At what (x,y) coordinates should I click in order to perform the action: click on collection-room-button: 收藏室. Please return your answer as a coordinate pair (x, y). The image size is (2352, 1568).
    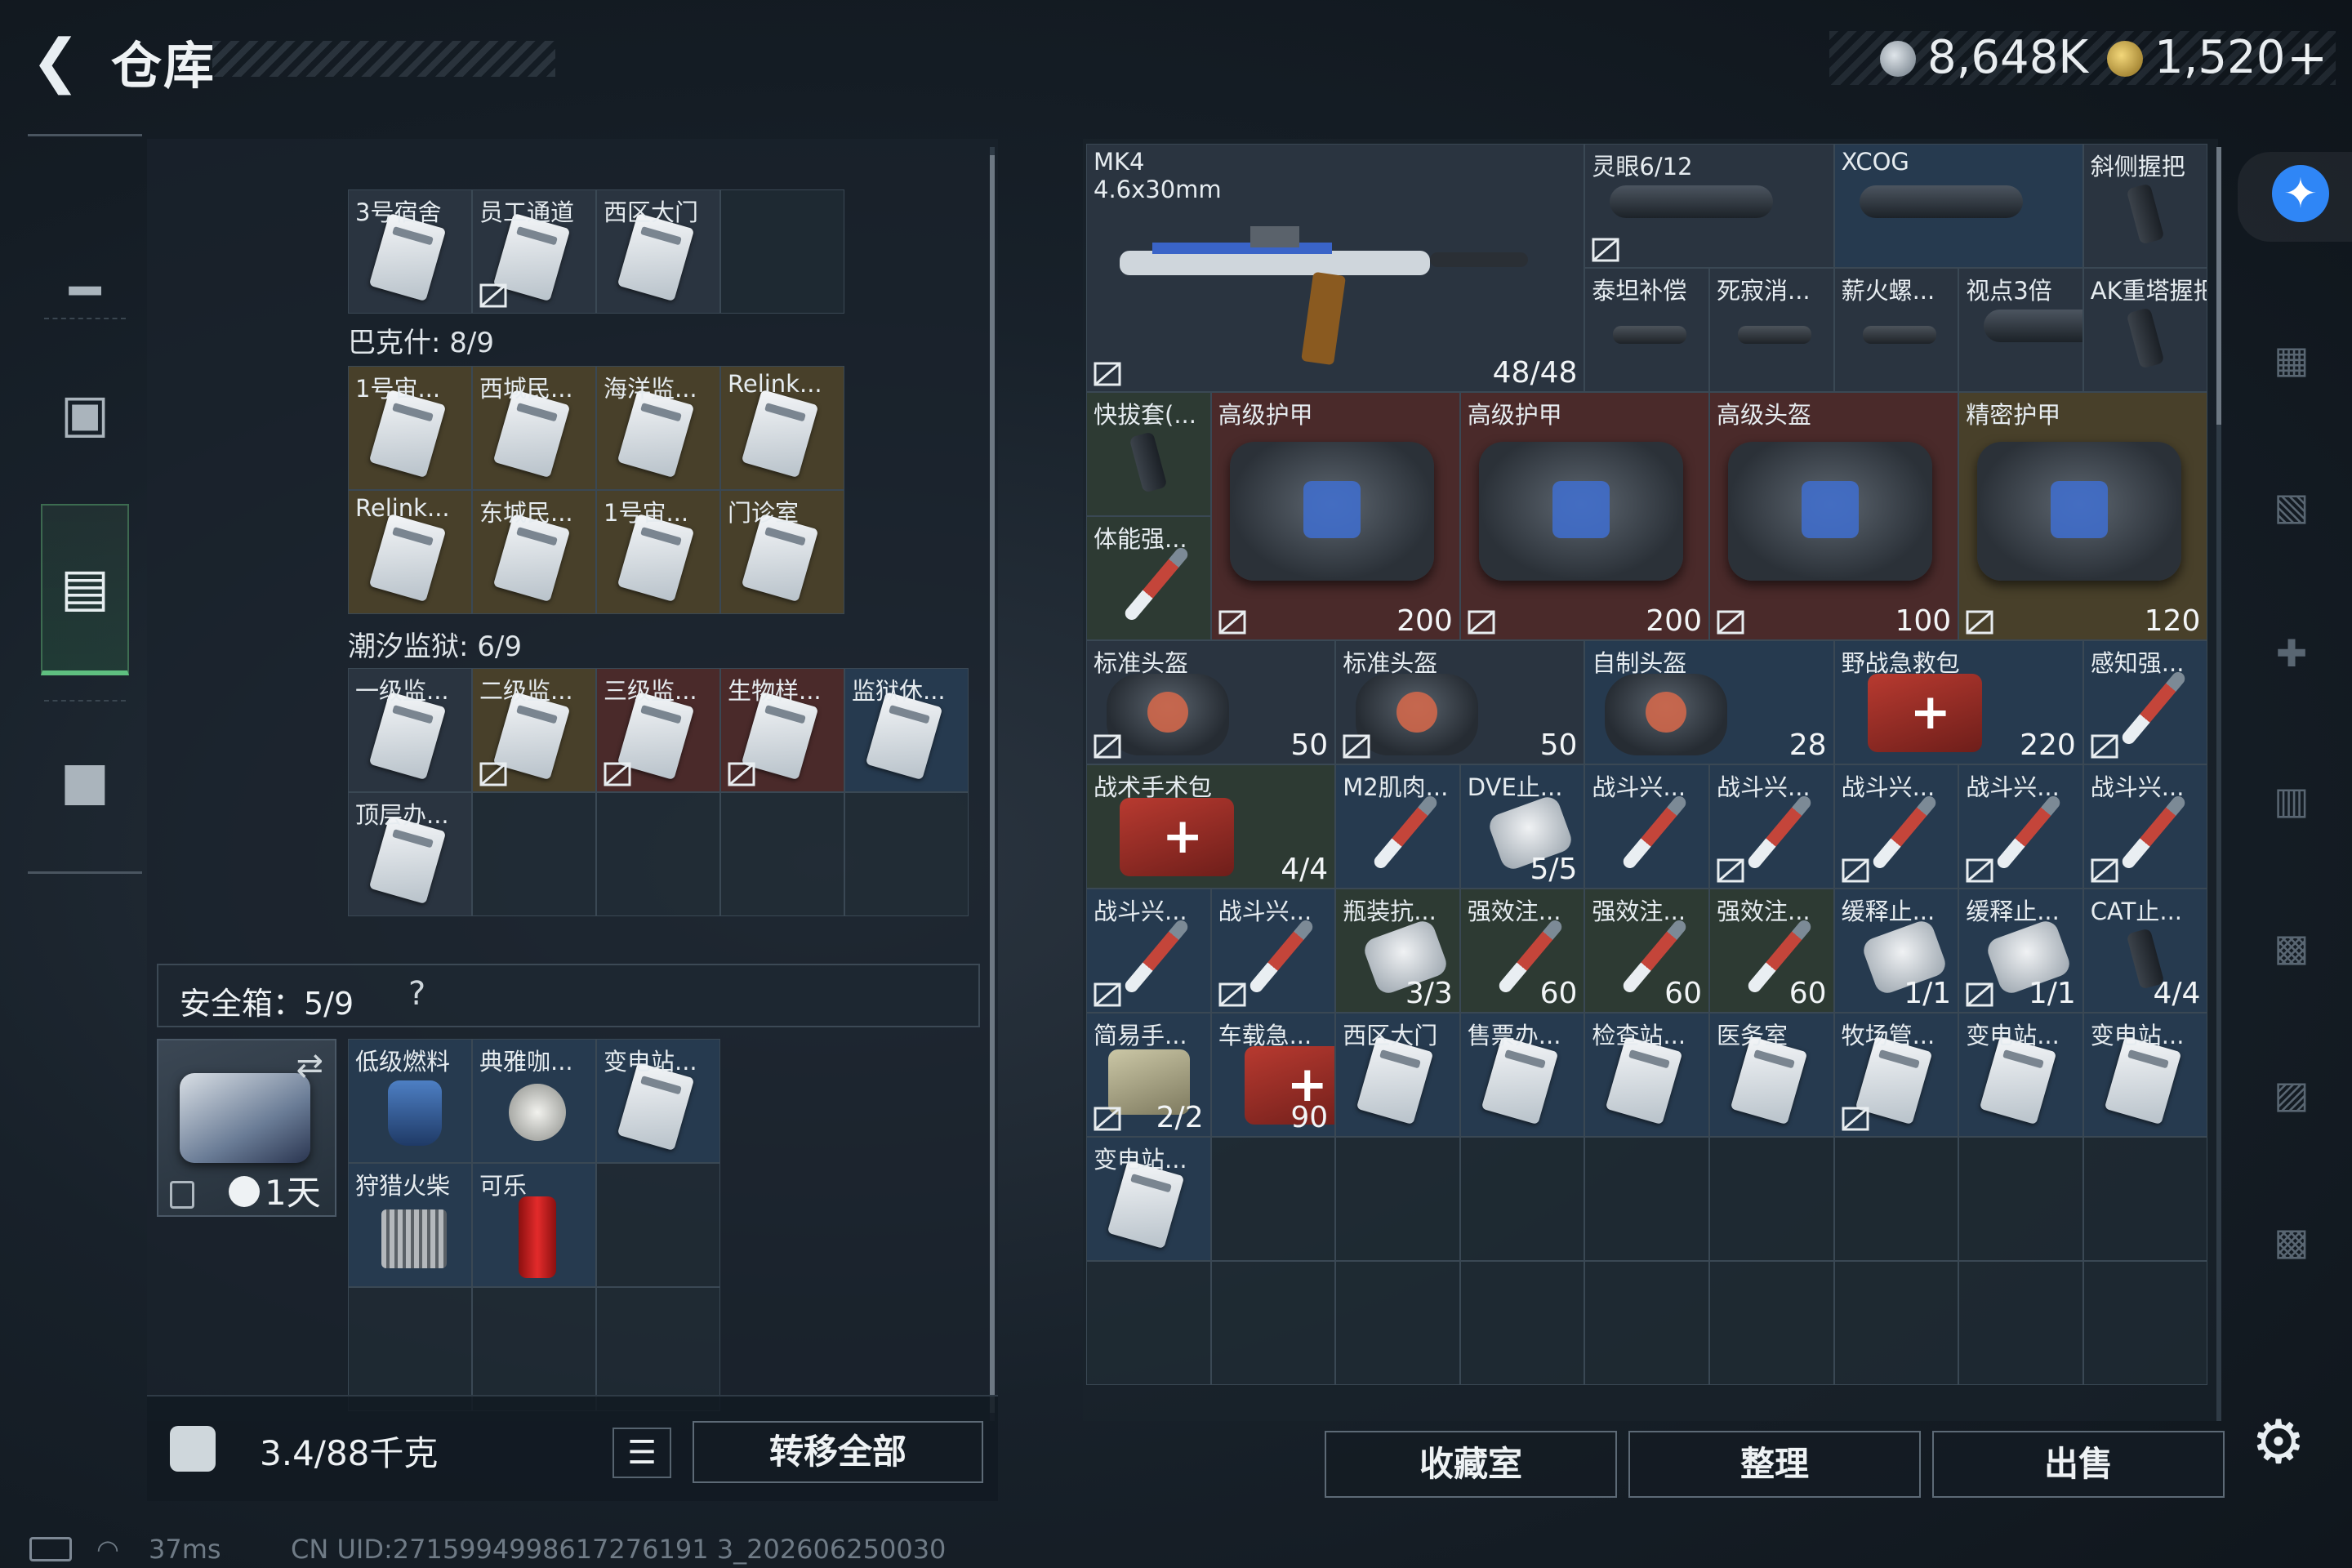
    Looking at the image, I should click on (1471, 1464).